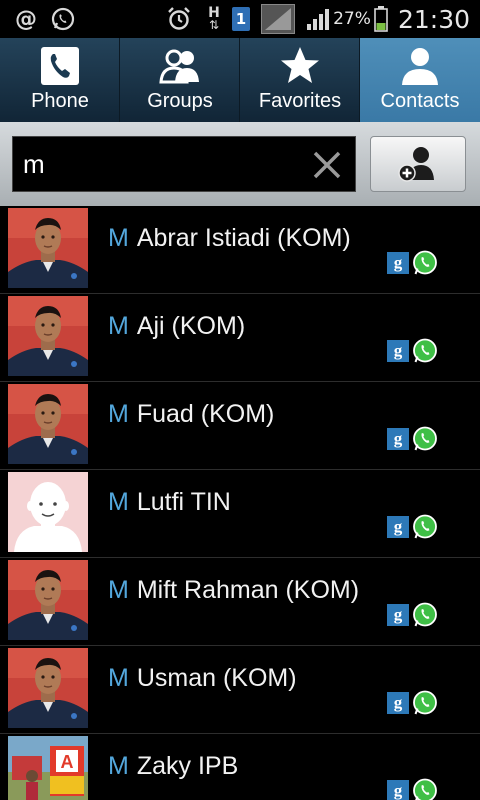 This screenshot has height=800, width=480. I want to click on contact-name-text: Lutfi TIN, so click(183, 502).